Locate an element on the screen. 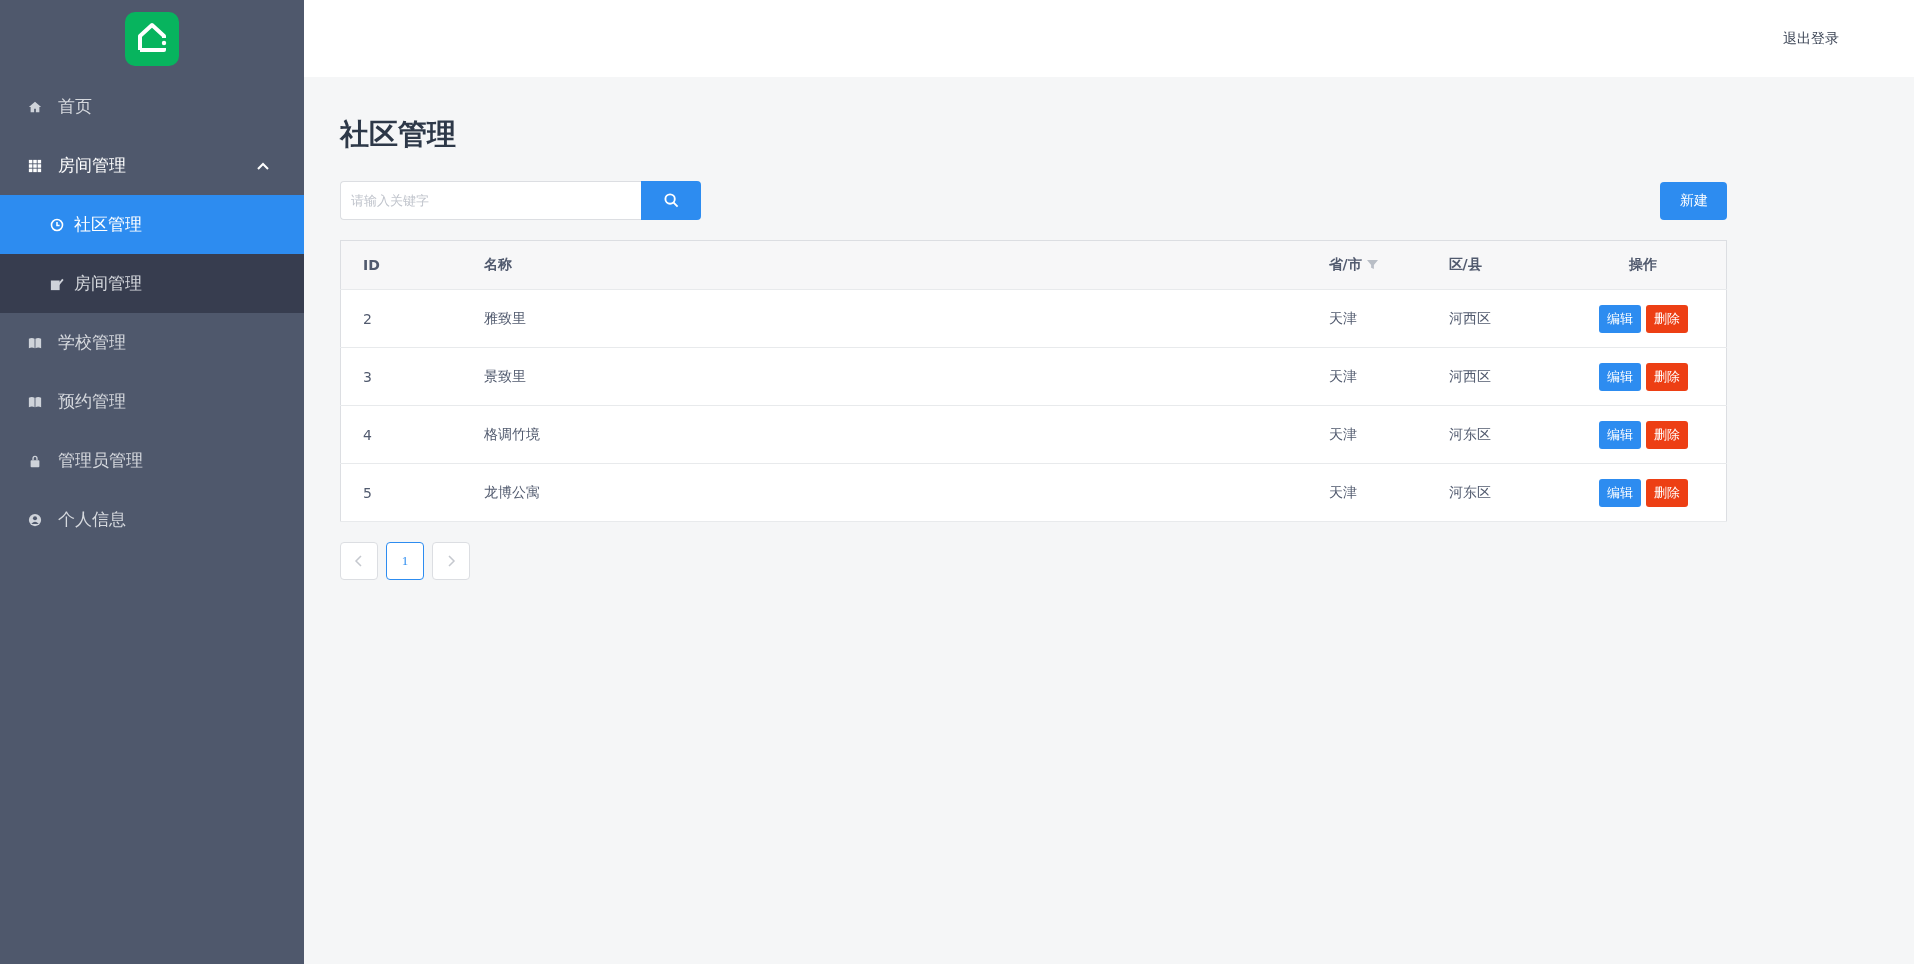 This screenshot has height=964, width=1914. sidebar-item: 管理员管理 is located at coordinates (152, 460).